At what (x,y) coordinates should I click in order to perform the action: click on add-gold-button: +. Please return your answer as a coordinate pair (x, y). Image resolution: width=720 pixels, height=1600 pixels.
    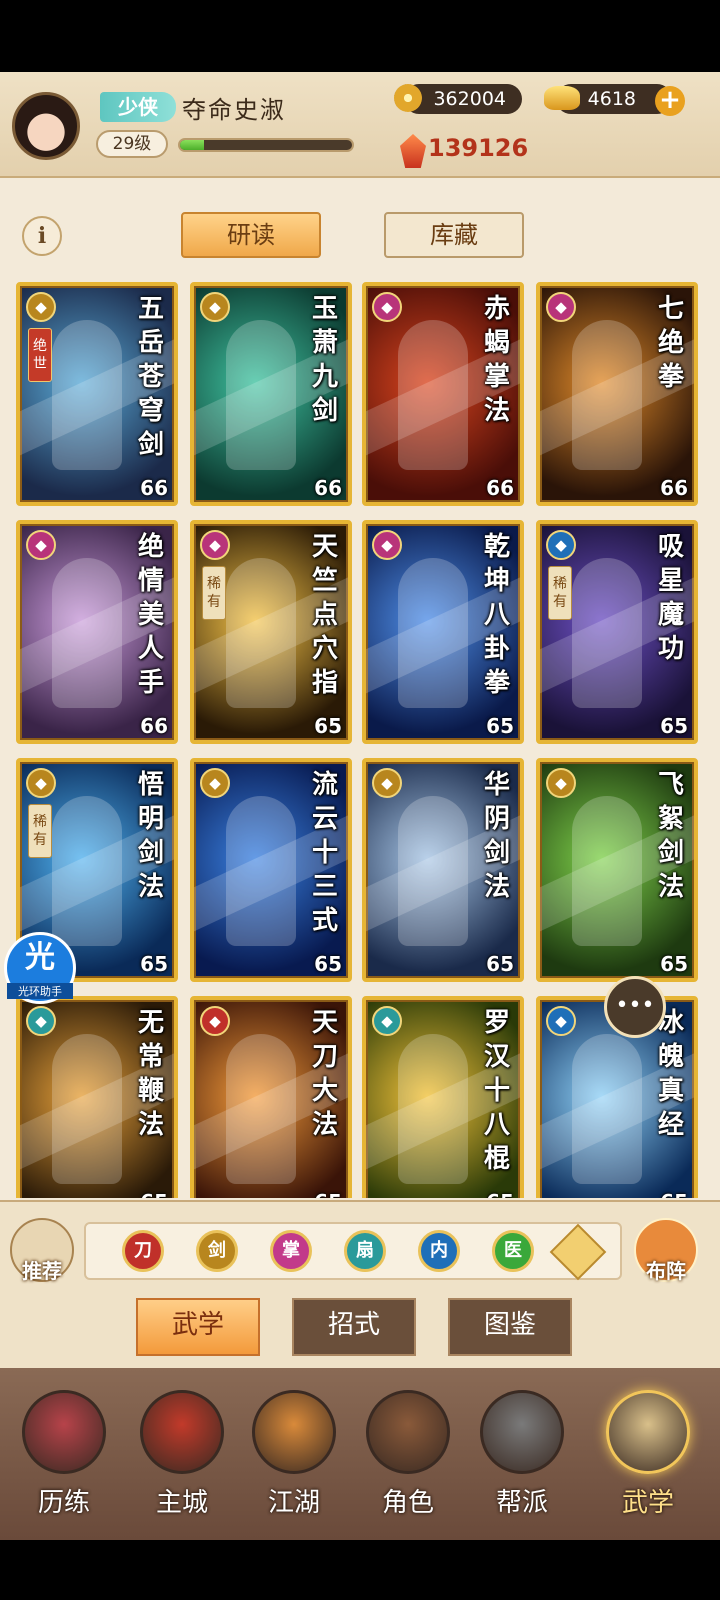
    Looking at the image, I should click on (670, 101).